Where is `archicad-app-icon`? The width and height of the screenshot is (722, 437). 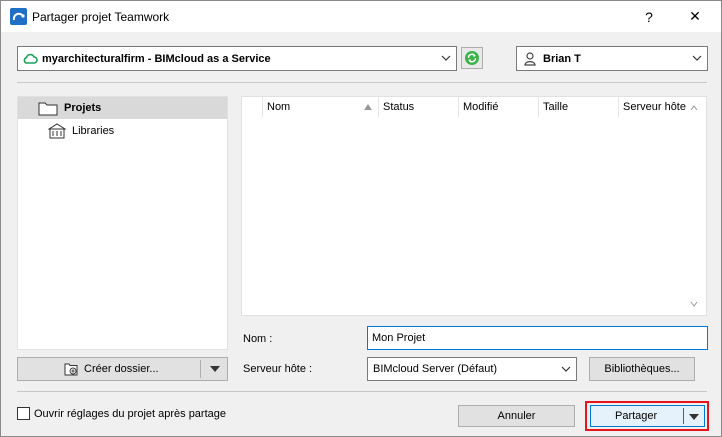
archicad-app-icon is located at coordinates (18, 16).